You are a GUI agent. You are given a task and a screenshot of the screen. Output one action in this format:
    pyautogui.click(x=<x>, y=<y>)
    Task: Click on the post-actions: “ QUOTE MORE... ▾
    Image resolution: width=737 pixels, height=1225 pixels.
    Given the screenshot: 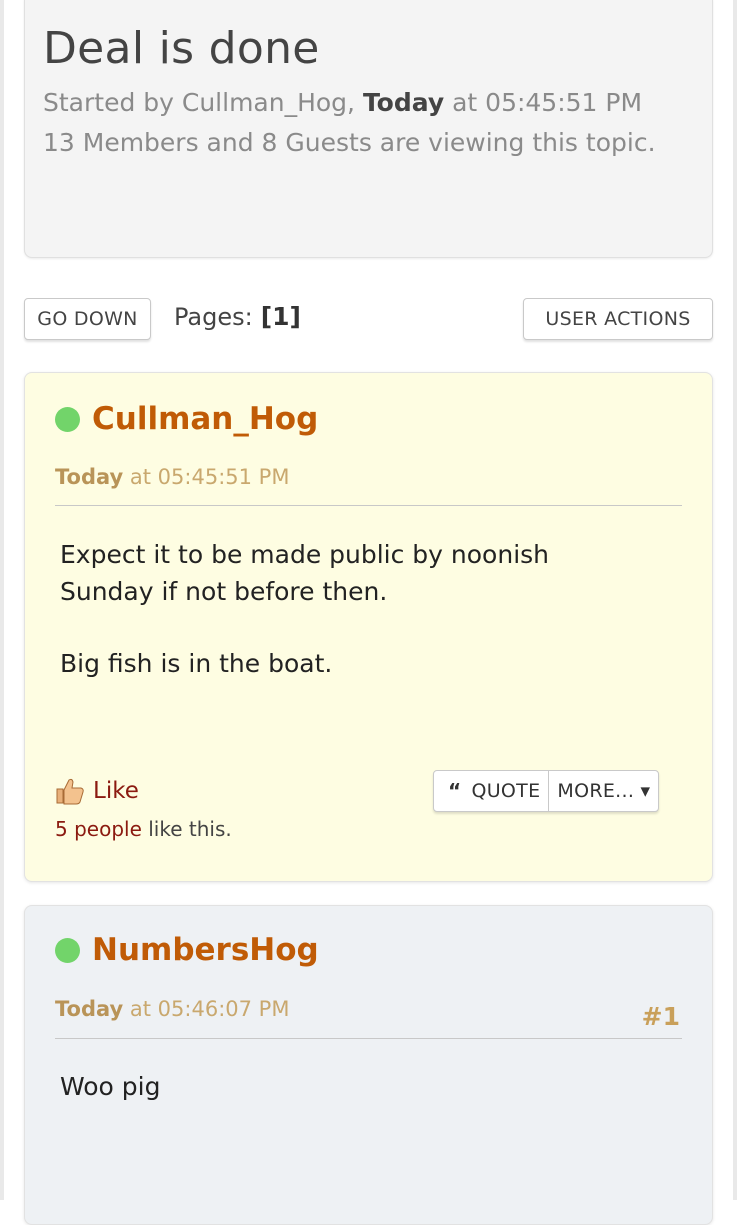 What is the action you would take?
    pyautogui.click(x=546, y=791)
    